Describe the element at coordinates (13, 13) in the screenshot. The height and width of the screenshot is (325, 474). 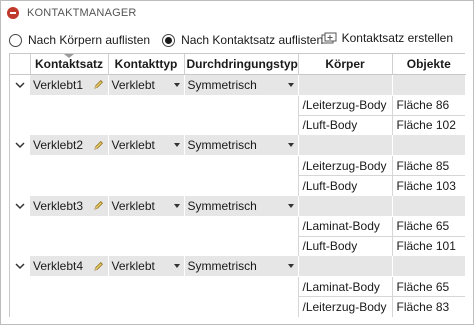
I see `collapse-icon` at that location.